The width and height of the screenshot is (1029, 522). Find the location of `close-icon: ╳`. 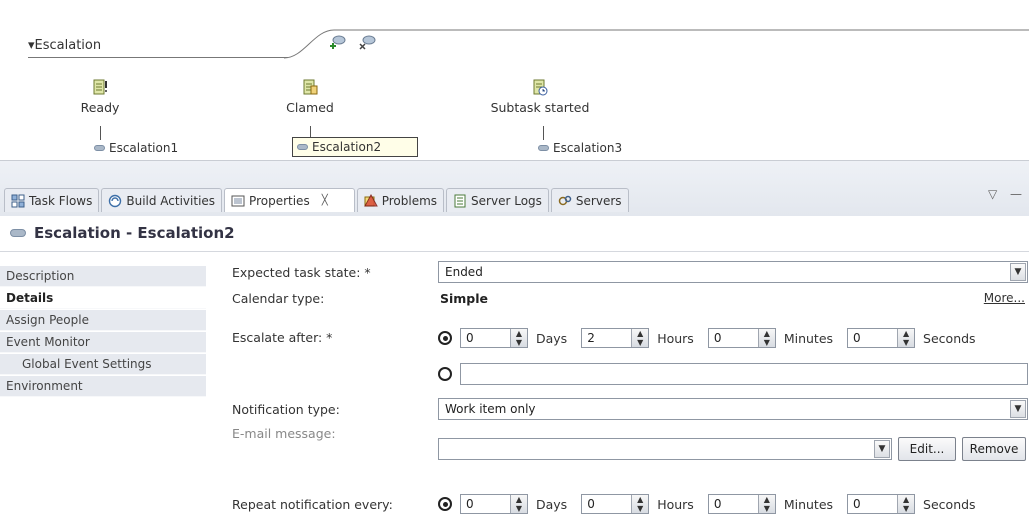

close-icon: ╳ is located at coordinates (325, 200).